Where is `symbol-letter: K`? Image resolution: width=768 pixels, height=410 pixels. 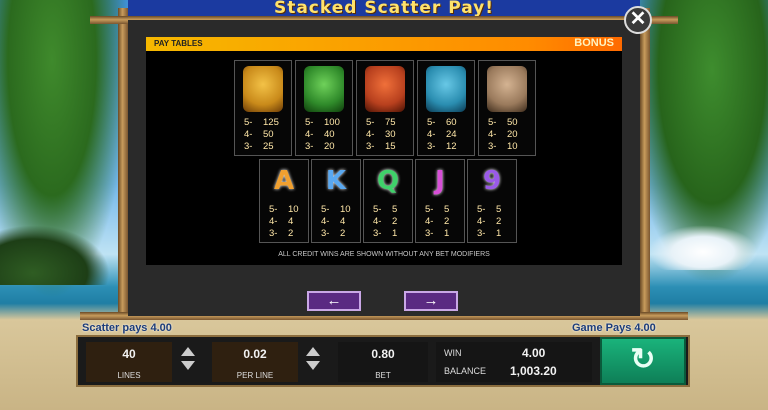 symbol-letter: K is located at coordinates (336, 181).